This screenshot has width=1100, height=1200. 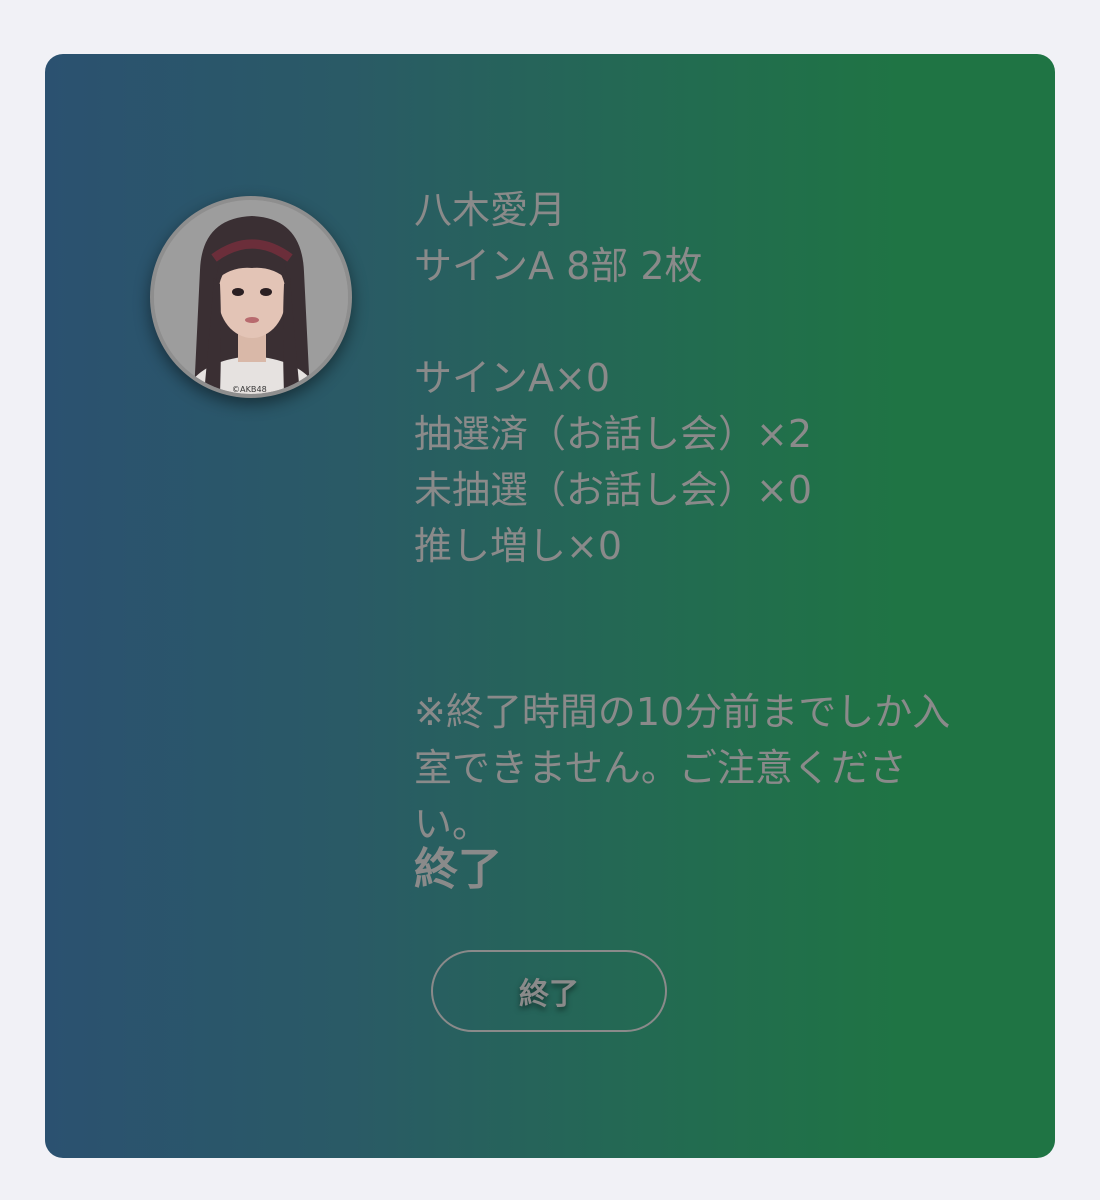 I want to click on status-label: 終了, so click(x=458, y=869).